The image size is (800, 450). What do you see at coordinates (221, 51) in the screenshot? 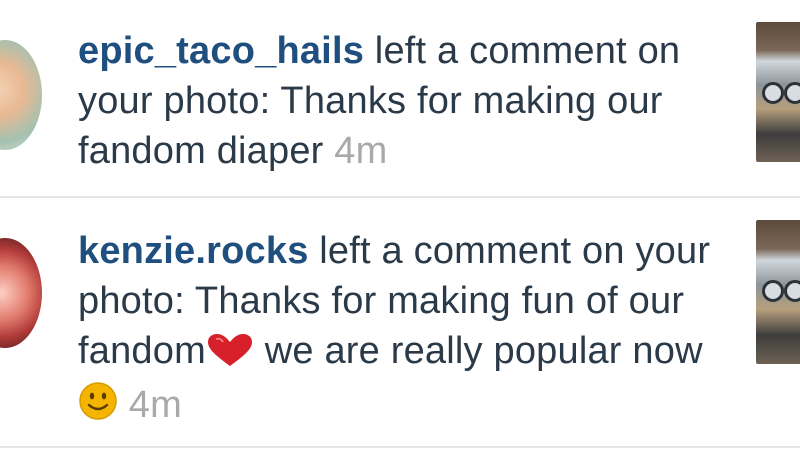
I see `username-link: epic_taco_hails` at bounding box center [221, 51].